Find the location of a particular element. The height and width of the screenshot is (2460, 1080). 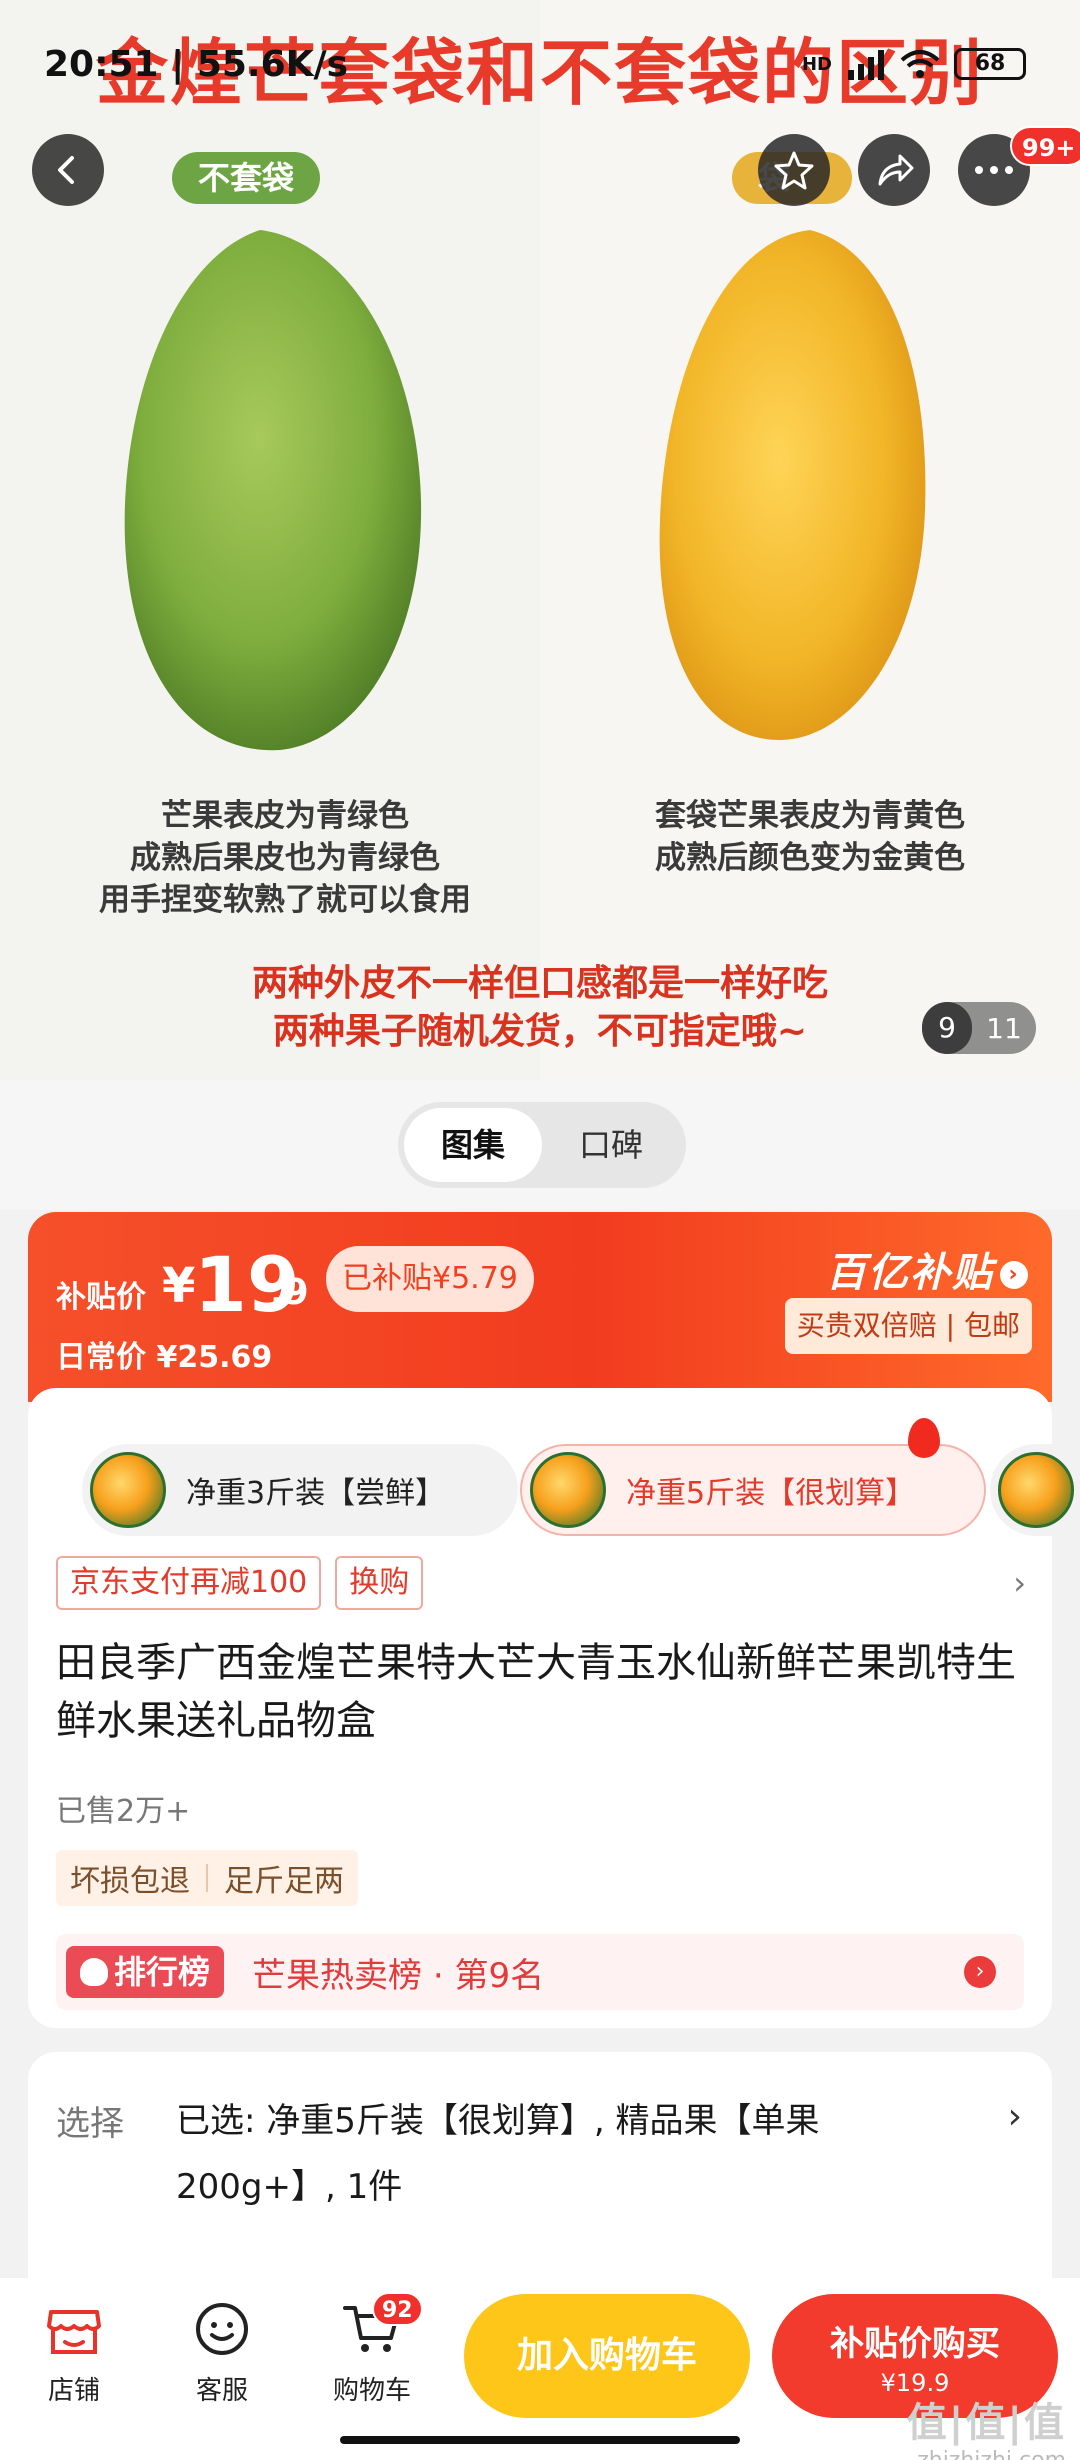

favorite-button is located at coordinates (794, 170).